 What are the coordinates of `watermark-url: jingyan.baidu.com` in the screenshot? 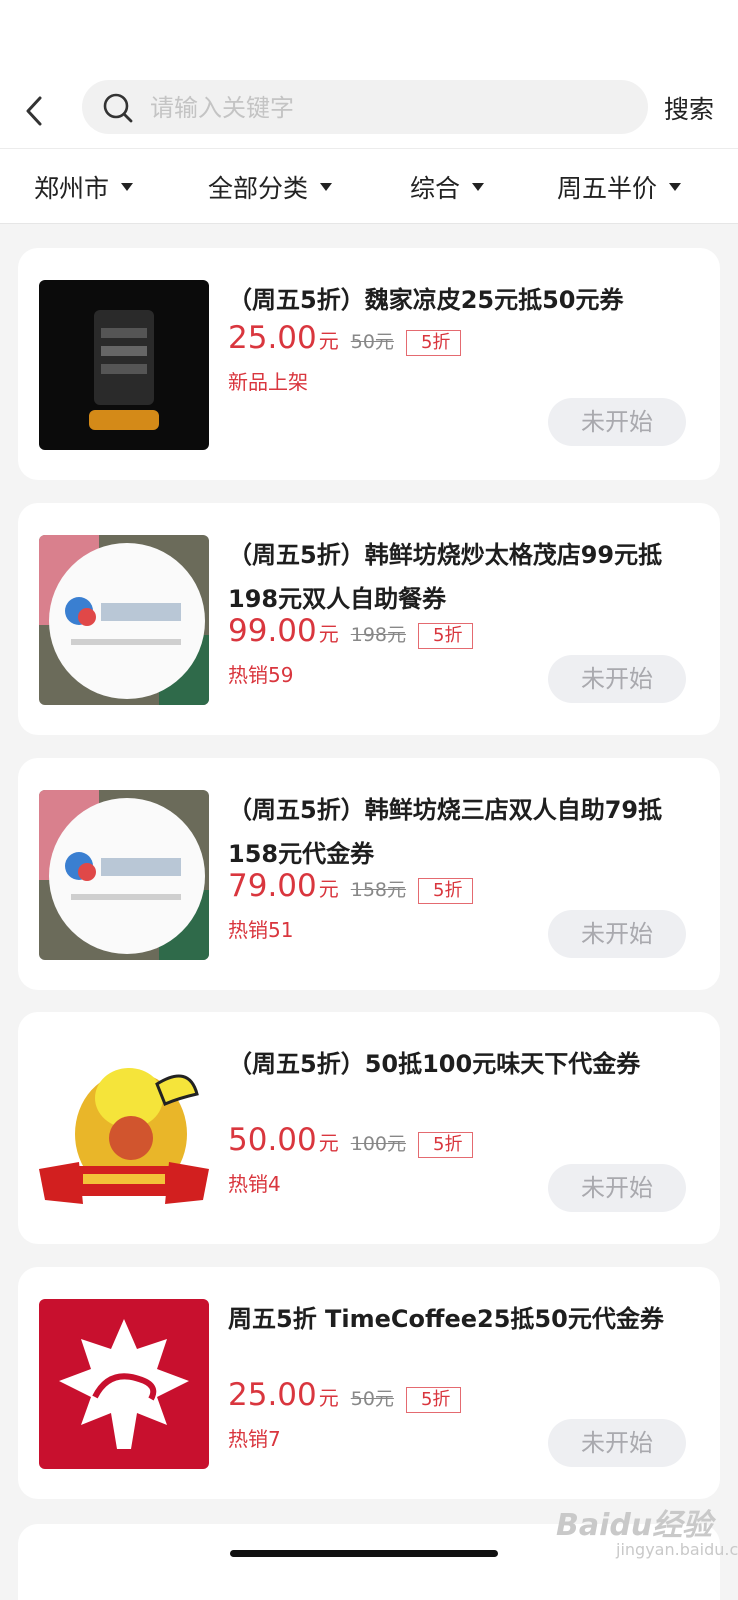 It's located at (677, 1549).